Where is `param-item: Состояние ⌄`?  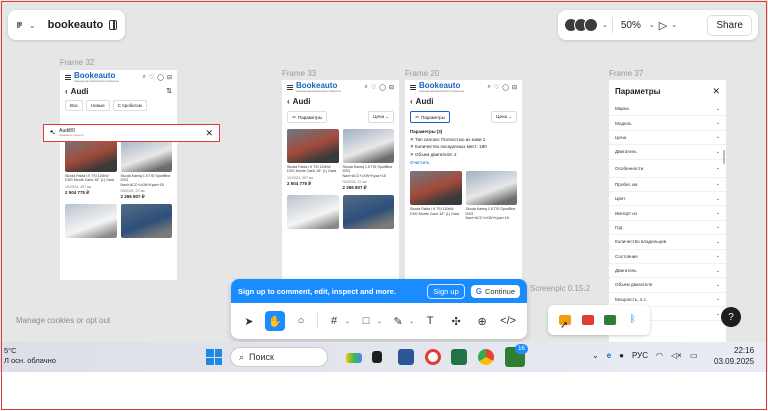
param-item: Состояние ⌄ is located at coordinates (667, 257).